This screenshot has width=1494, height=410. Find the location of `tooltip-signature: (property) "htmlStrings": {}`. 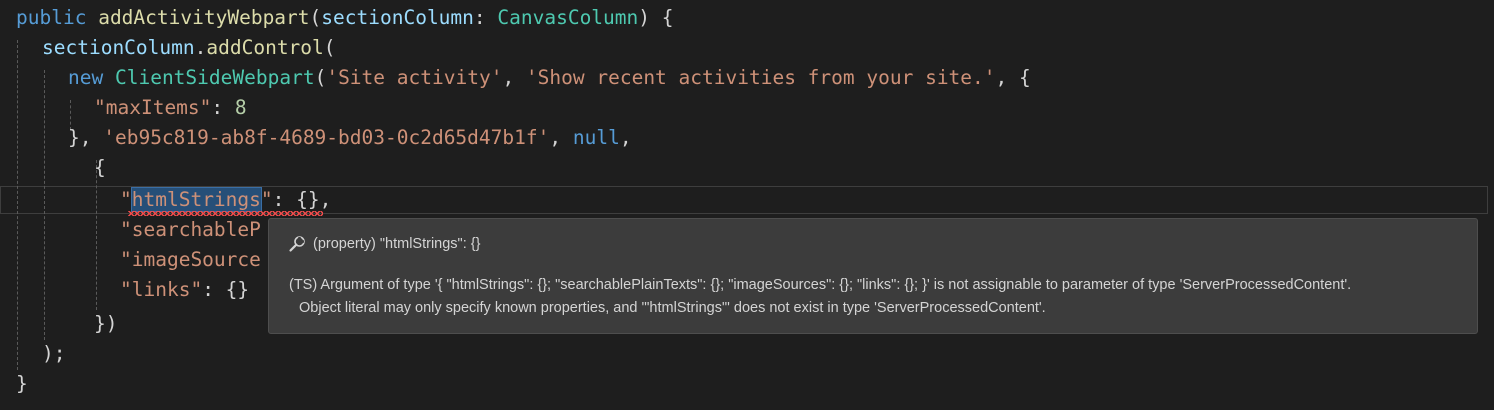

tooltip-signature: (property) "htmlStrings": {} is located at coordinates (397, 244).